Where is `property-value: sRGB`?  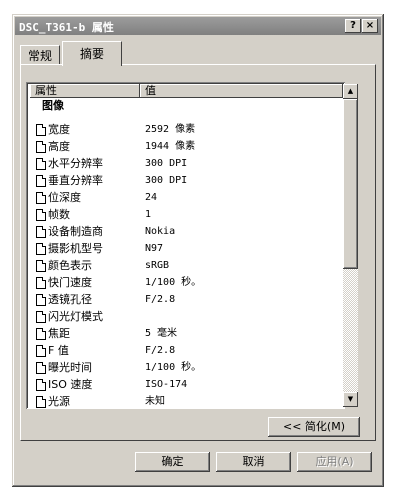 property-value: sRGB is located at coordinates (157, 265).